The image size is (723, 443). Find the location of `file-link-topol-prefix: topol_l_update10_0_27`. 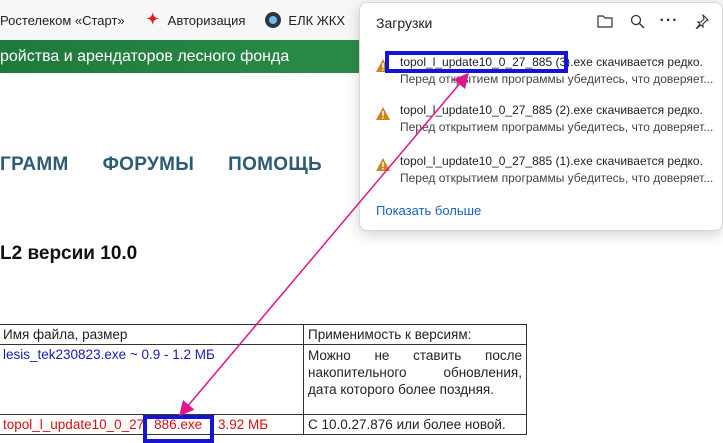

file-link-topol-prefix: topol_l_update10_0_27 is located at coordinates (73, 424).